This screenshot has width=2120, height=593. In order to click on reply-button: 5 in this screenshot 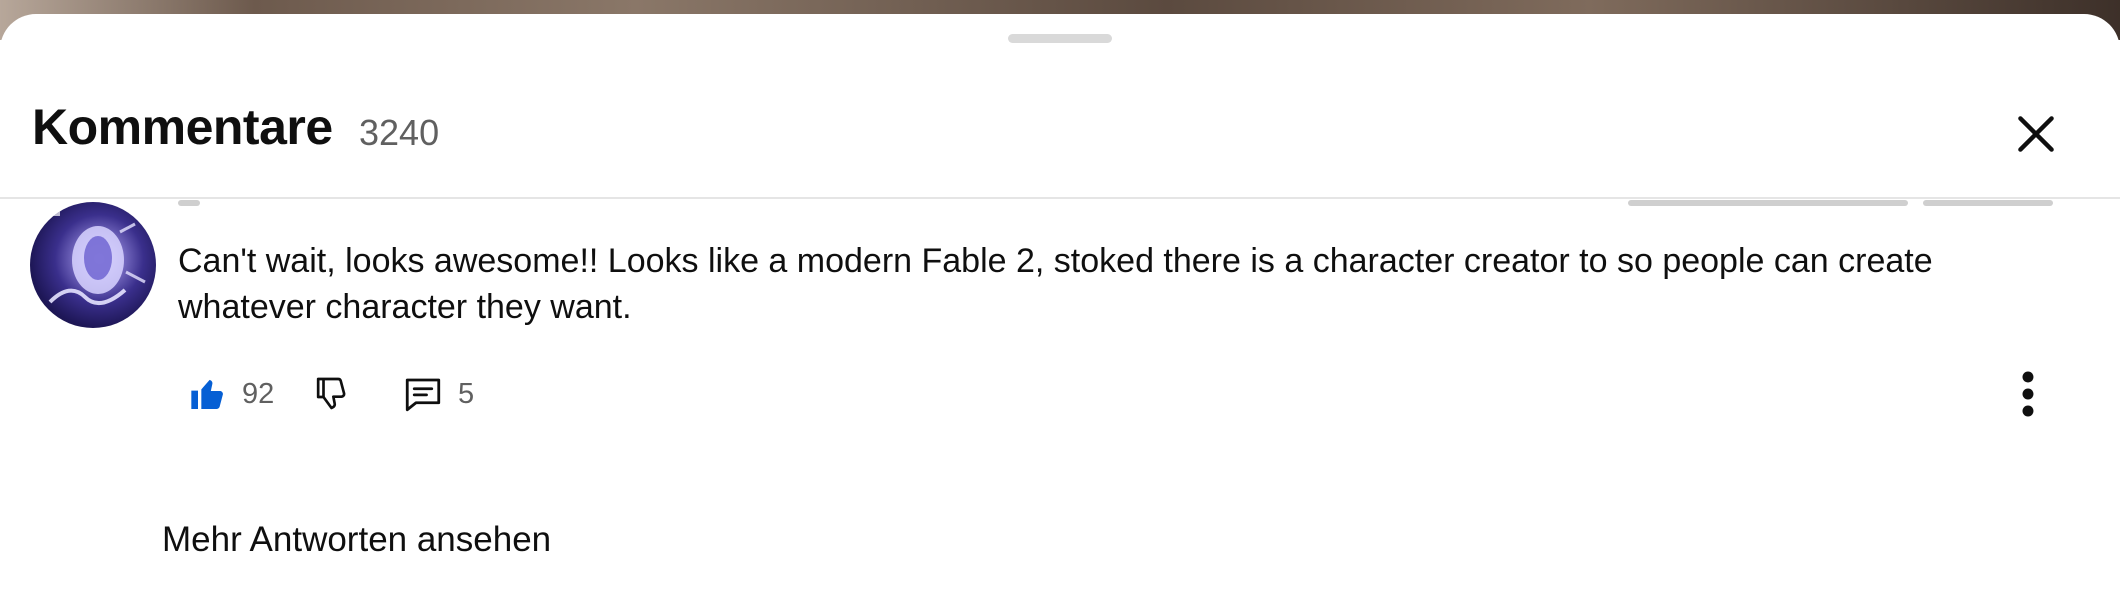, I will do `click(438, 394)`.